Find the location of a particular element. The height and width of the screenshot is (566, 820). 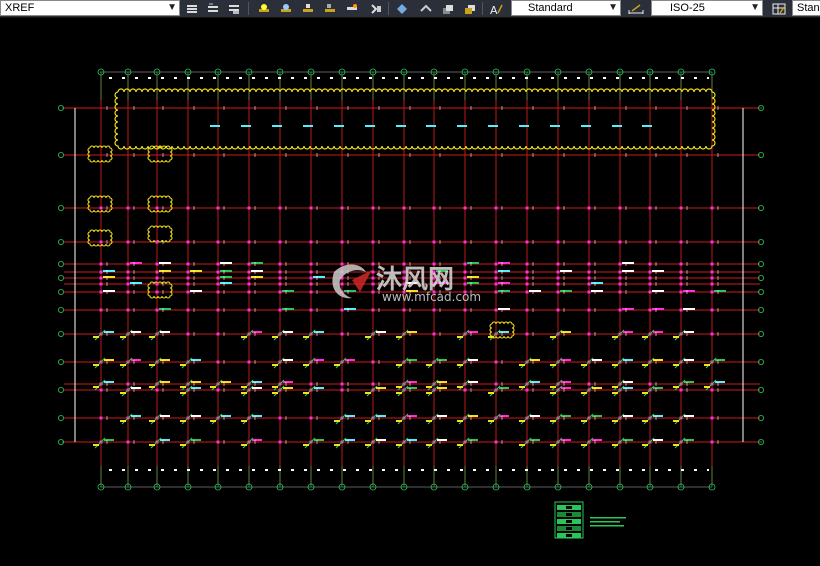

dim-style-icon is located at coordinates (636, 8).